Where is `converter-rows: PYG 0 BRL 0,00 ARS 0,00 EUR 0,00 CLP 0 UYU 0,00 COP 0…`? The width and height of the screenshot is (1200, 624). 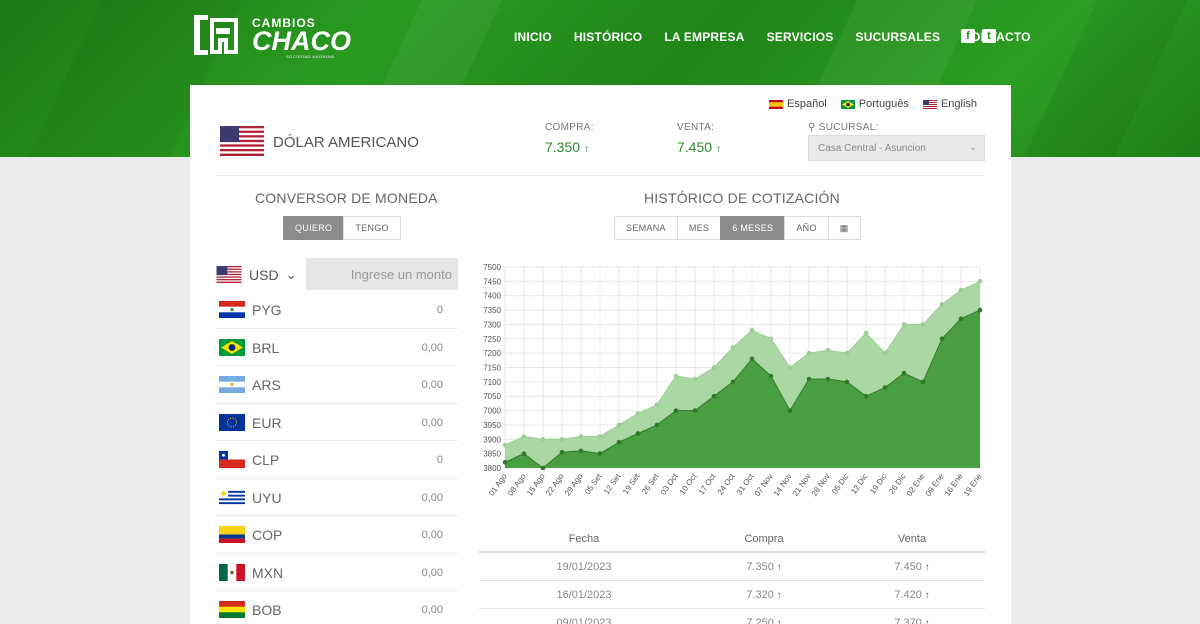
converter-rows: PYG 0 BRL 0,00 ARS 0,00 EUR 0,00 CLP 0 UYU 0,00 COP 0… is located at coordinates (337, 457).